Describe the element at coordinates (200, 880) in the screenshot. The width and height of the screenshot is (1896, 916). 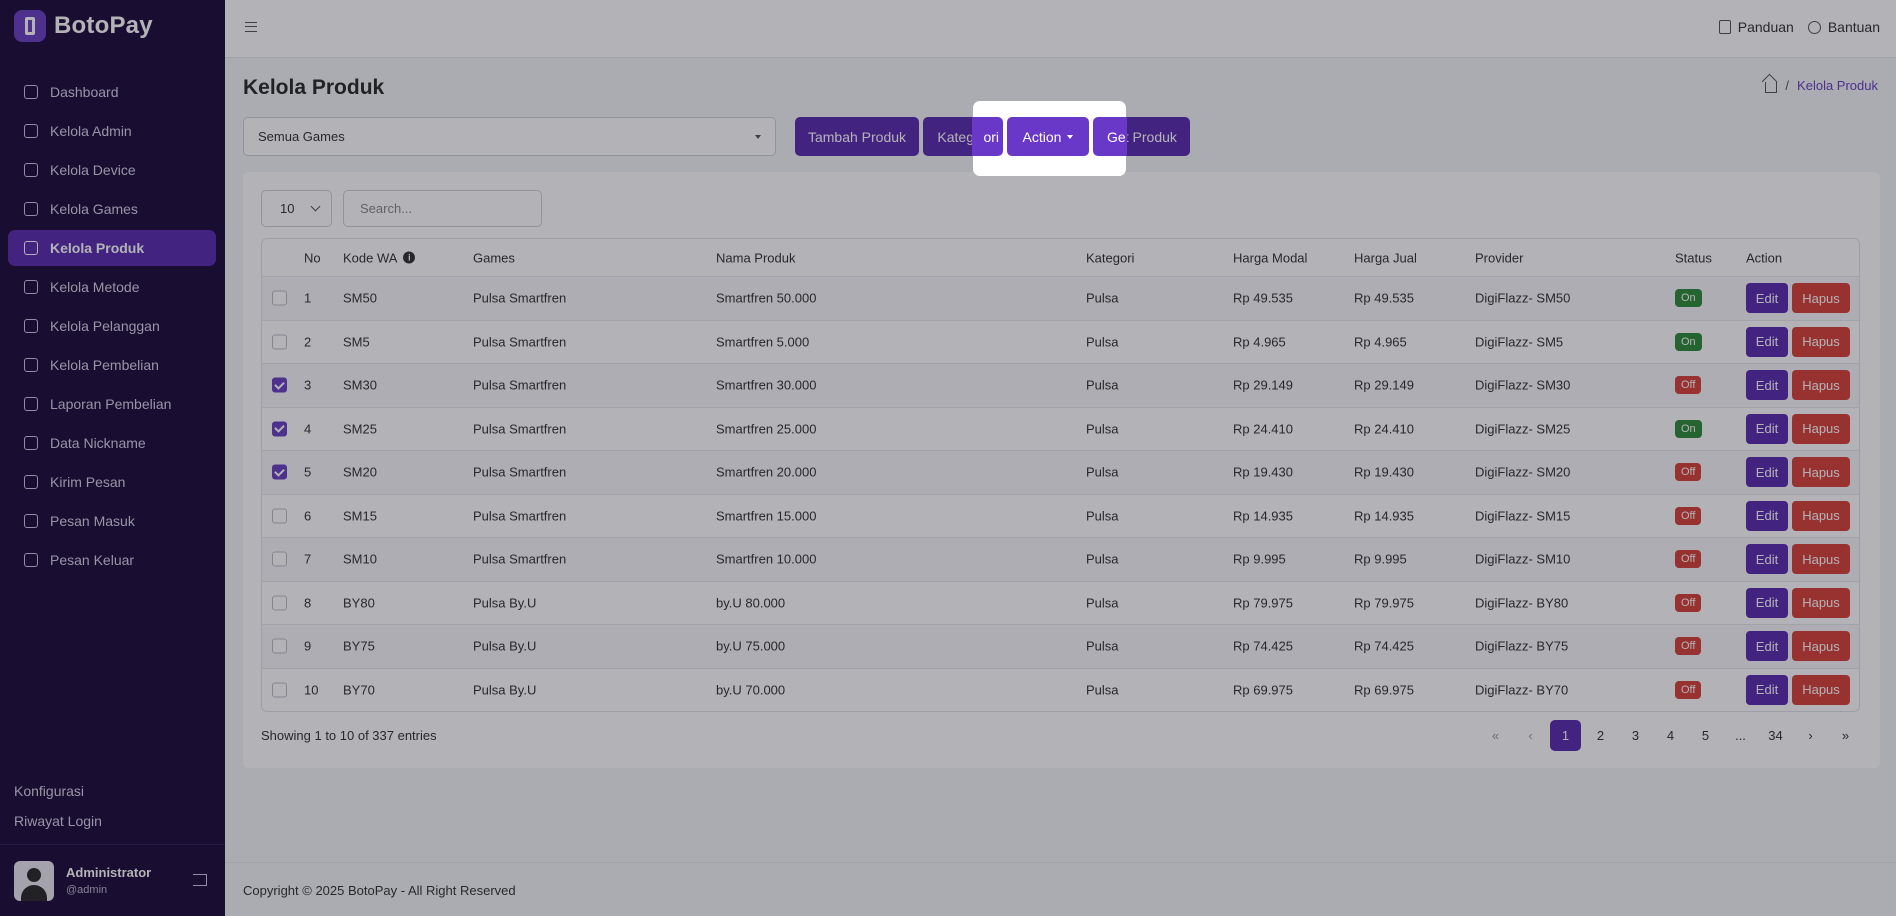
I see `logout-icon` at that location.